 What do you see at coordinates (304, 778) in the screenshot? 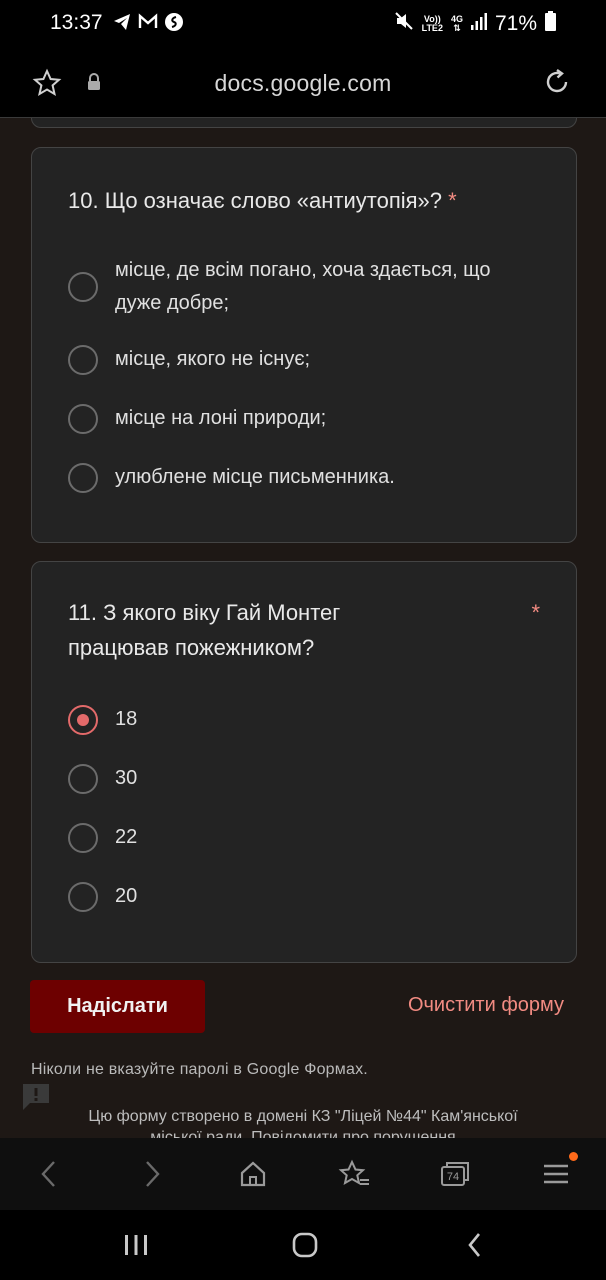
I see `option-q11-2: 30` at bounding box center [304, 778].